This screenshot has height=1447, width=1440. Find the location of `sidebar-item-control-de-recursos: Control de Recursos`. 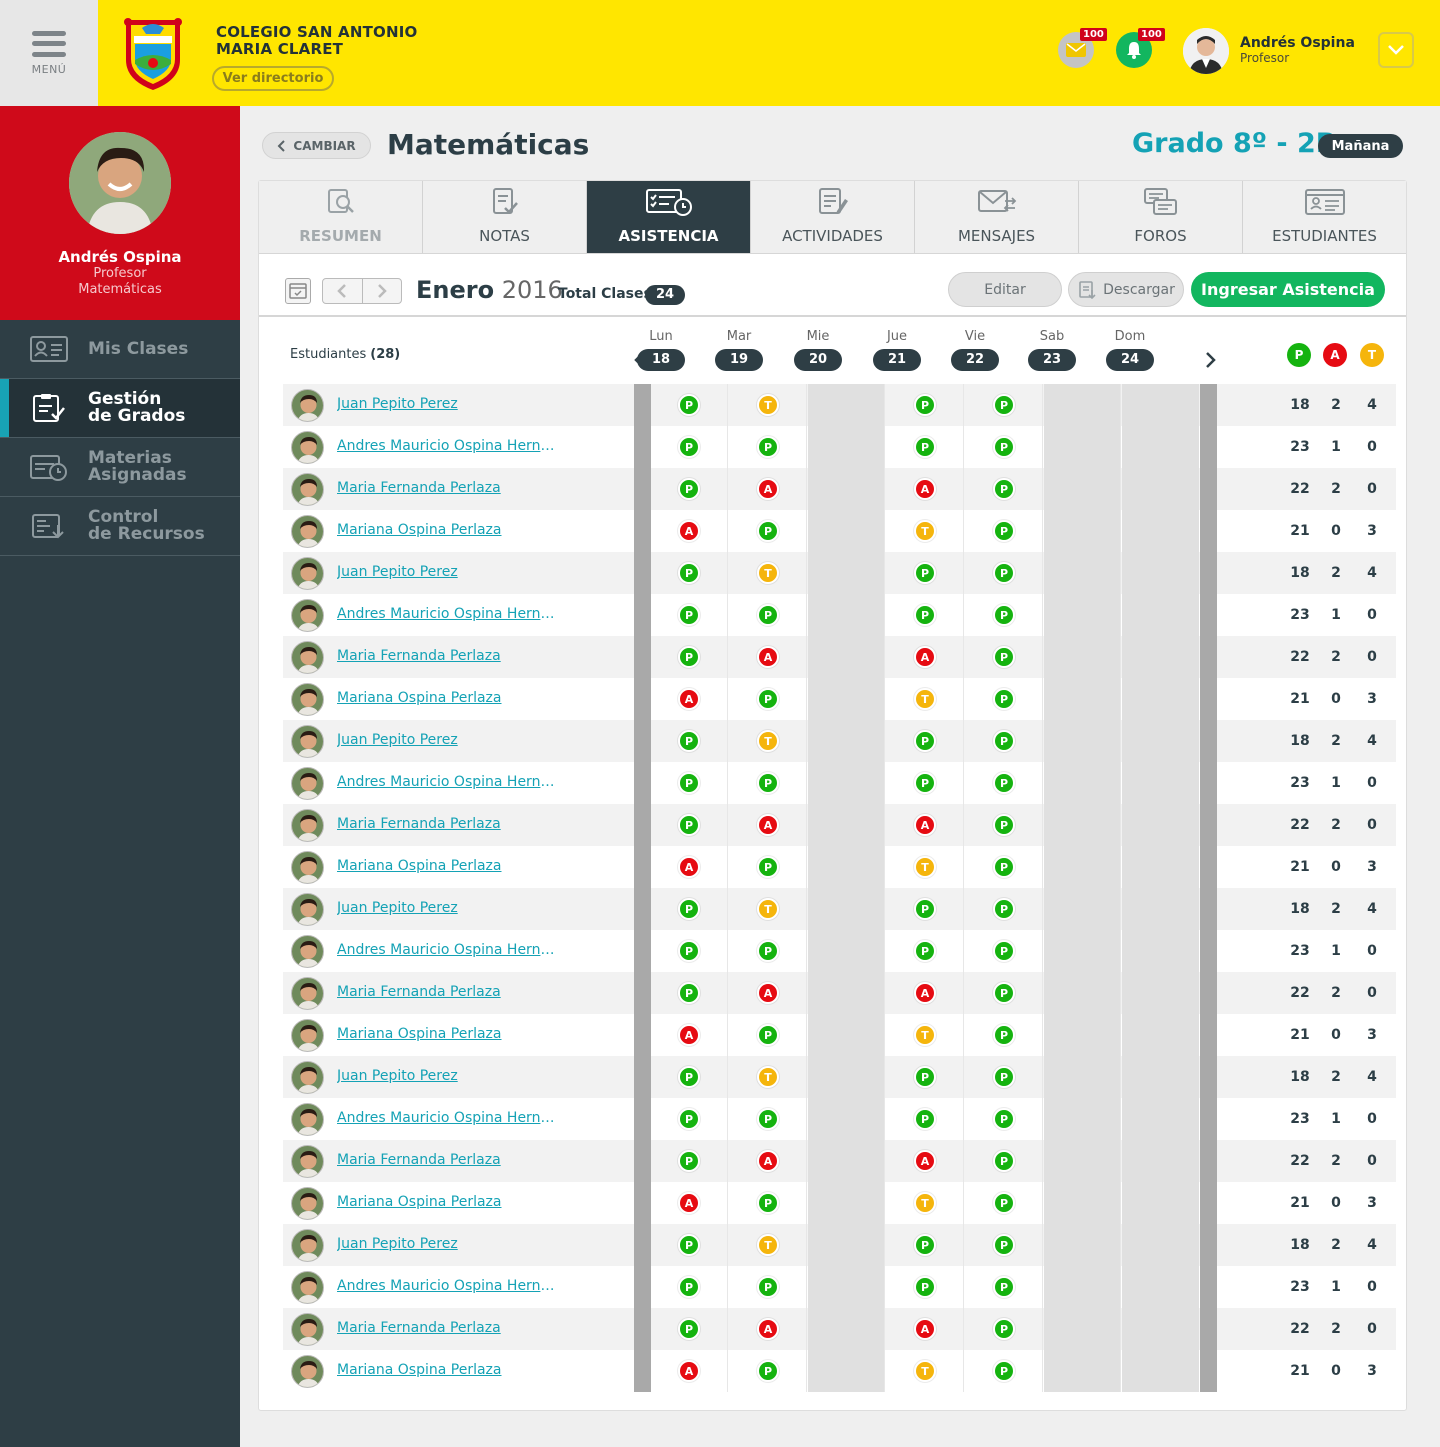

sidebar-item-control-de-recursos: Control de Recursos is located at coordinates (120, 526).